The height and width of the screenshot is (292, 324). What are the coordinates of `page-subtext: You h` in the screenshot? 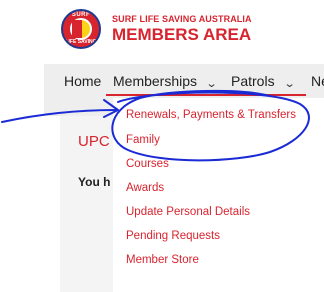 It's located at (94, 182).